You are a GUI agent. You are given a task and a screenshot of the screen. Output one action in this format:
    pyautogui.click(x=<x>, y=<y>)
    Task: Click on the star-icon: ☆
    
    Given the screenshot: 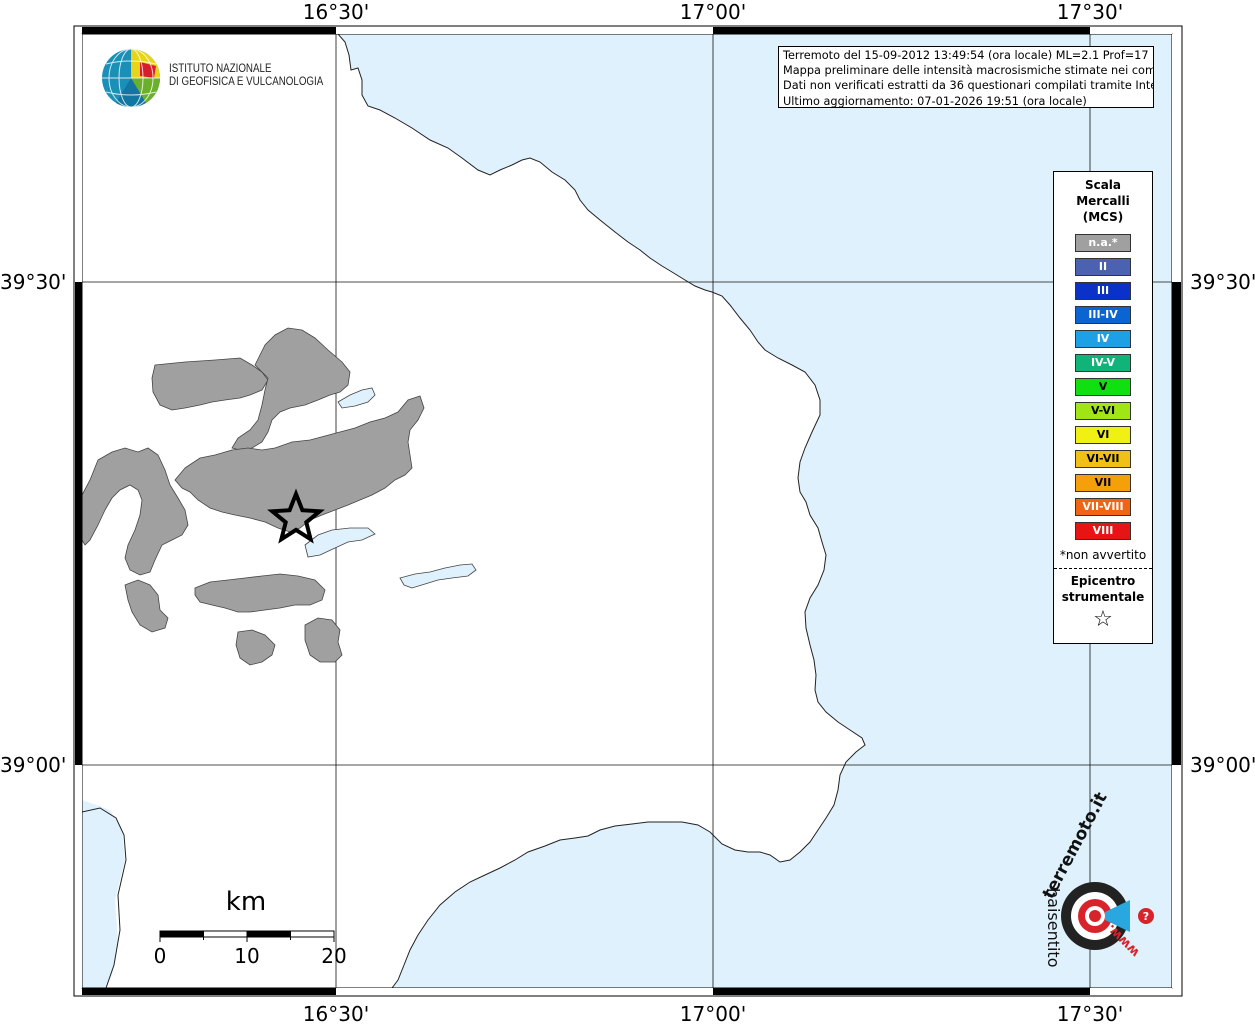 What is the action you would take?
    pyautogui.click(x=1103, y=619)
    